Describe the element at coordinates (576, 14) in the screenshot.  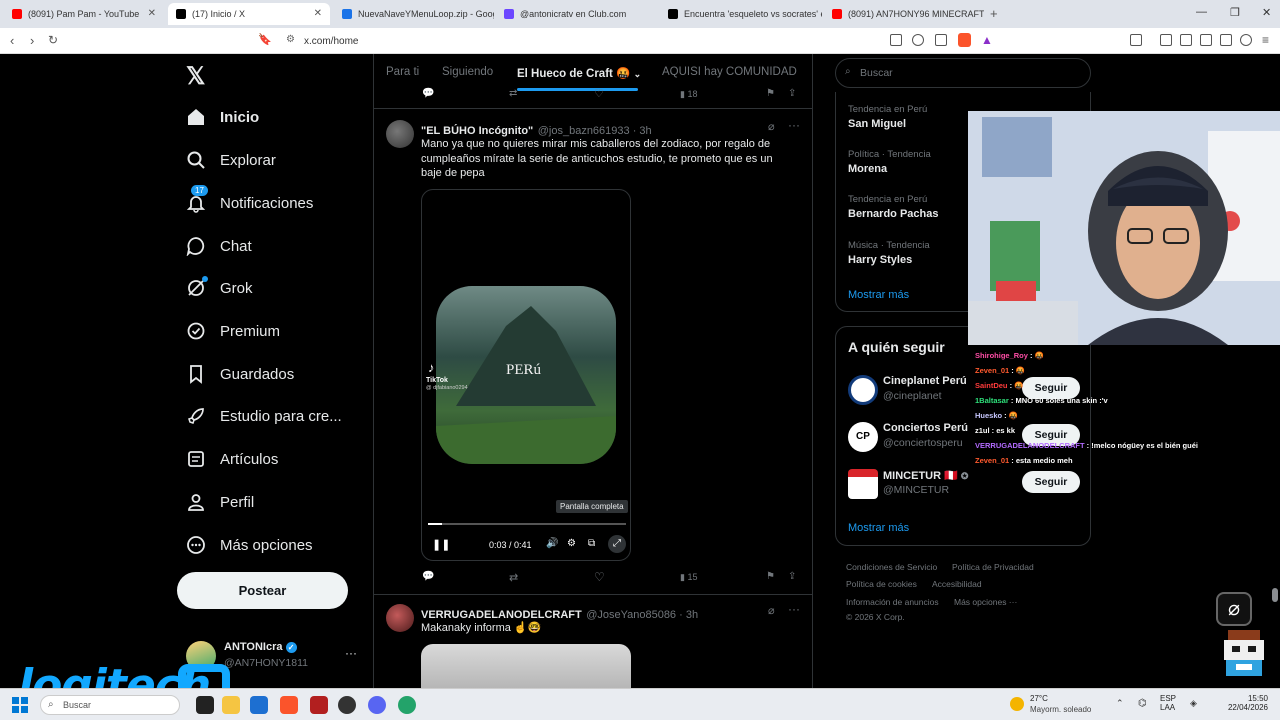
I see `browser-tab: @antonicratv en Club.com` at that location.